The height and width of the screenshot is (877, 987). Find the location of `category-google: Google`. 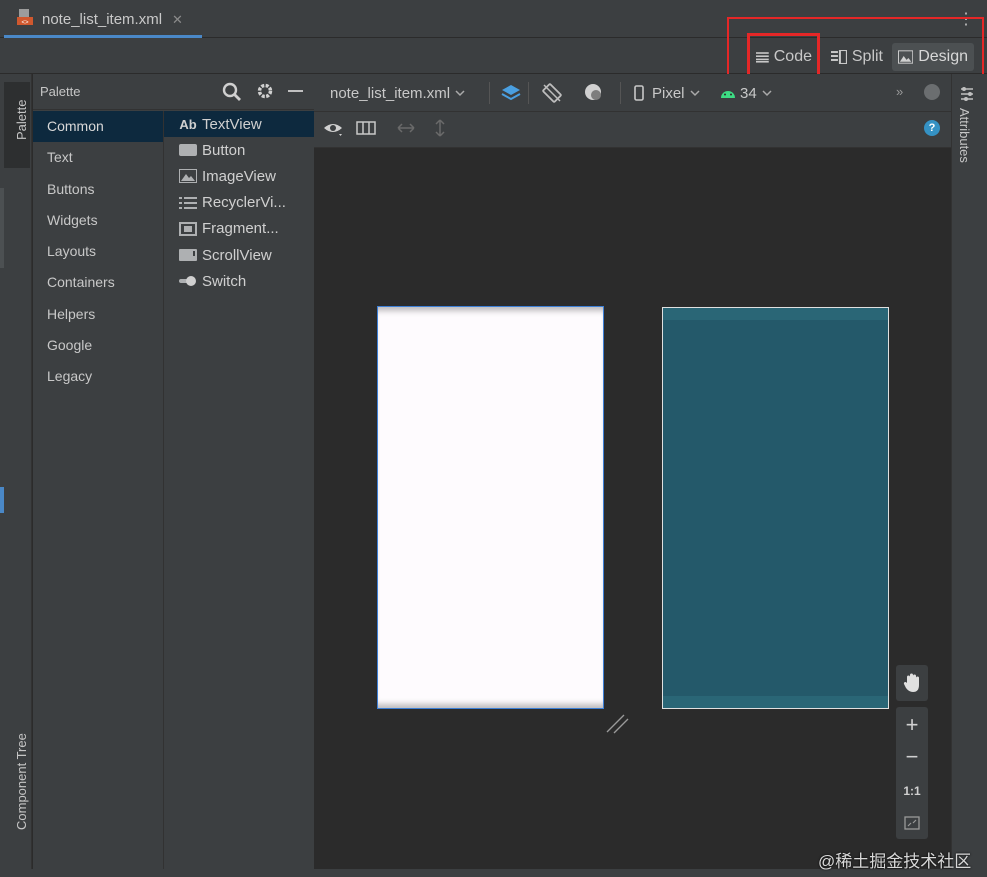

category-google: Google is located at coordinates (98, 345).